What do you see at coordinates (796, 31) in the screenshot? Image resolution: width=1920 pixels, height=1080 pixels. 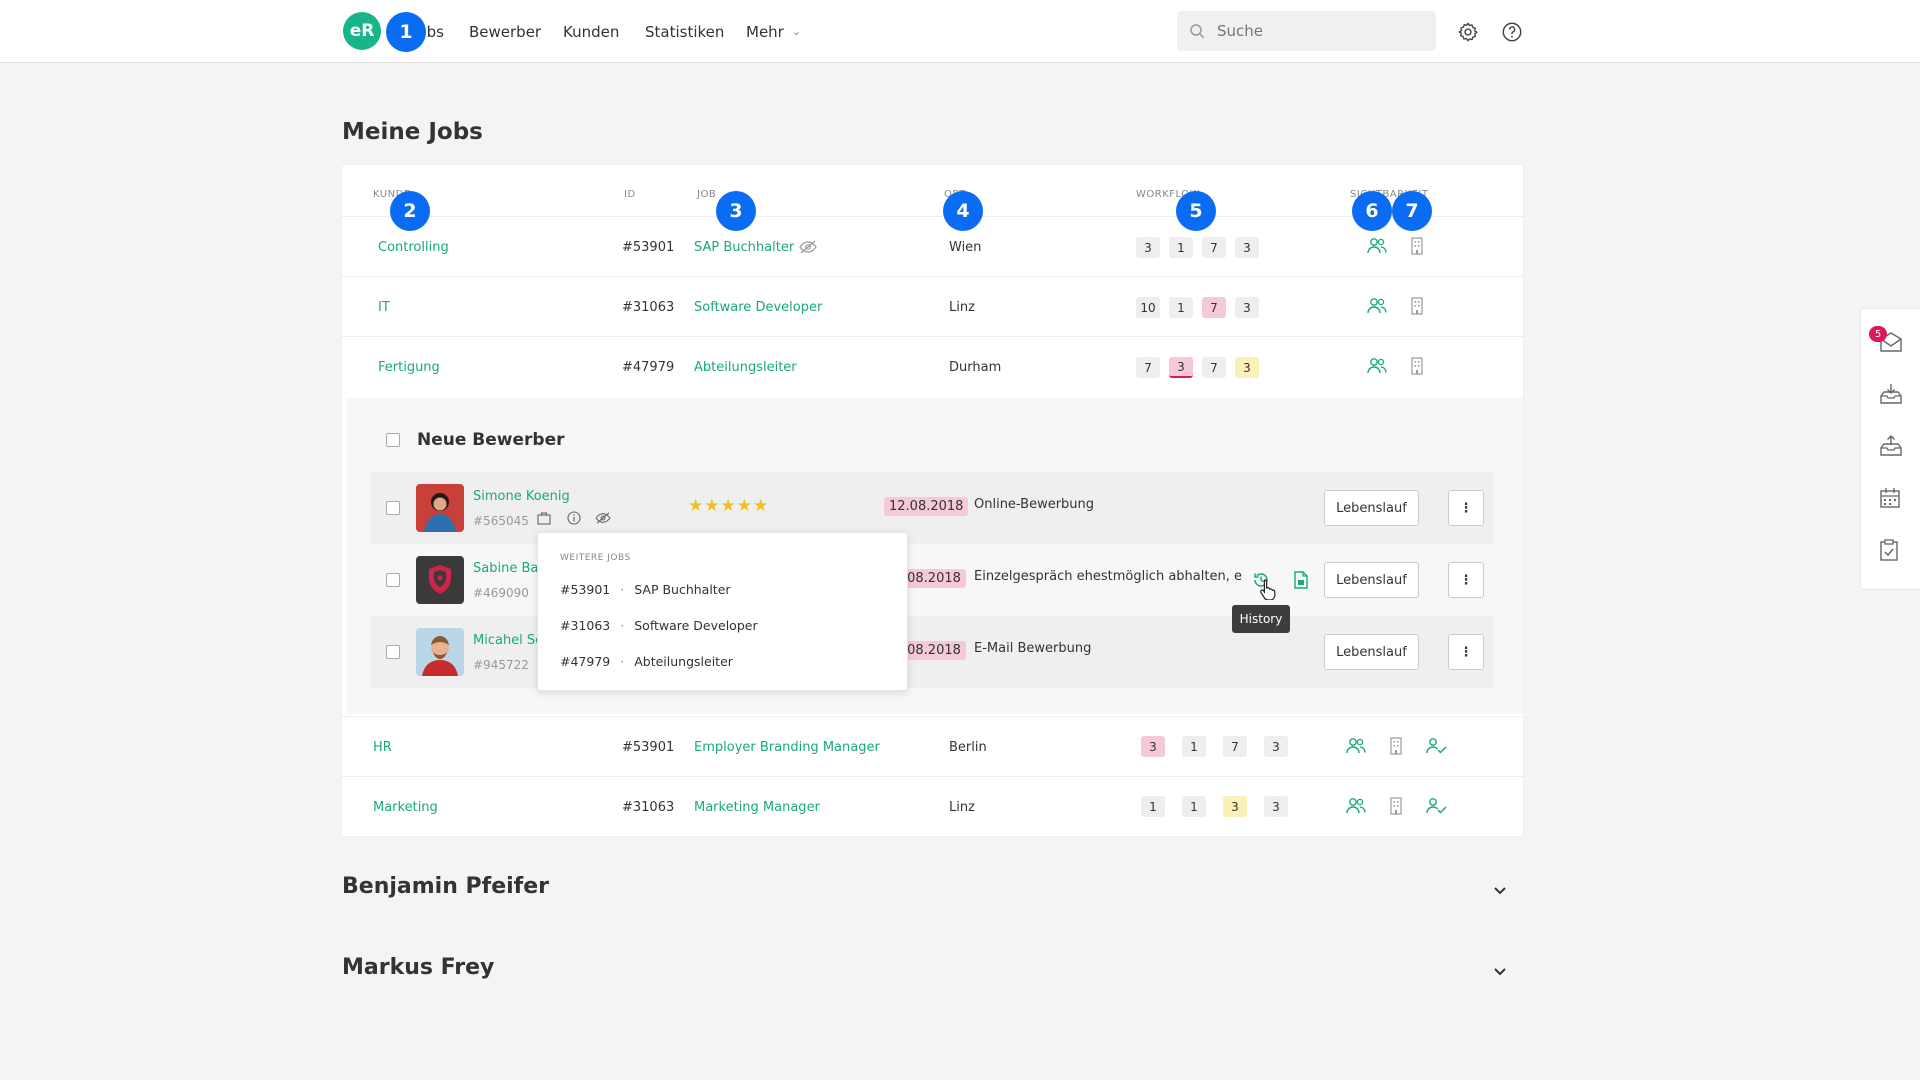 I see `chevron-down-icon: ⌄` at bounding box center [796, 31].